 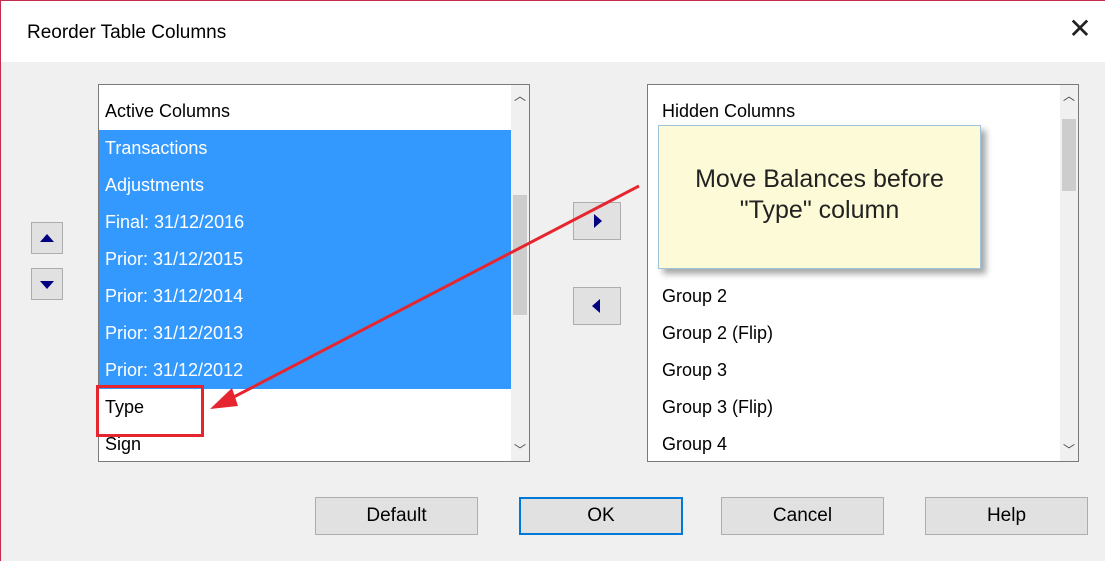 What do you see at coordinates (305, 185) in the screenshot?
I see `active-column-item: Adjustments` at bounding box center [305, 185].